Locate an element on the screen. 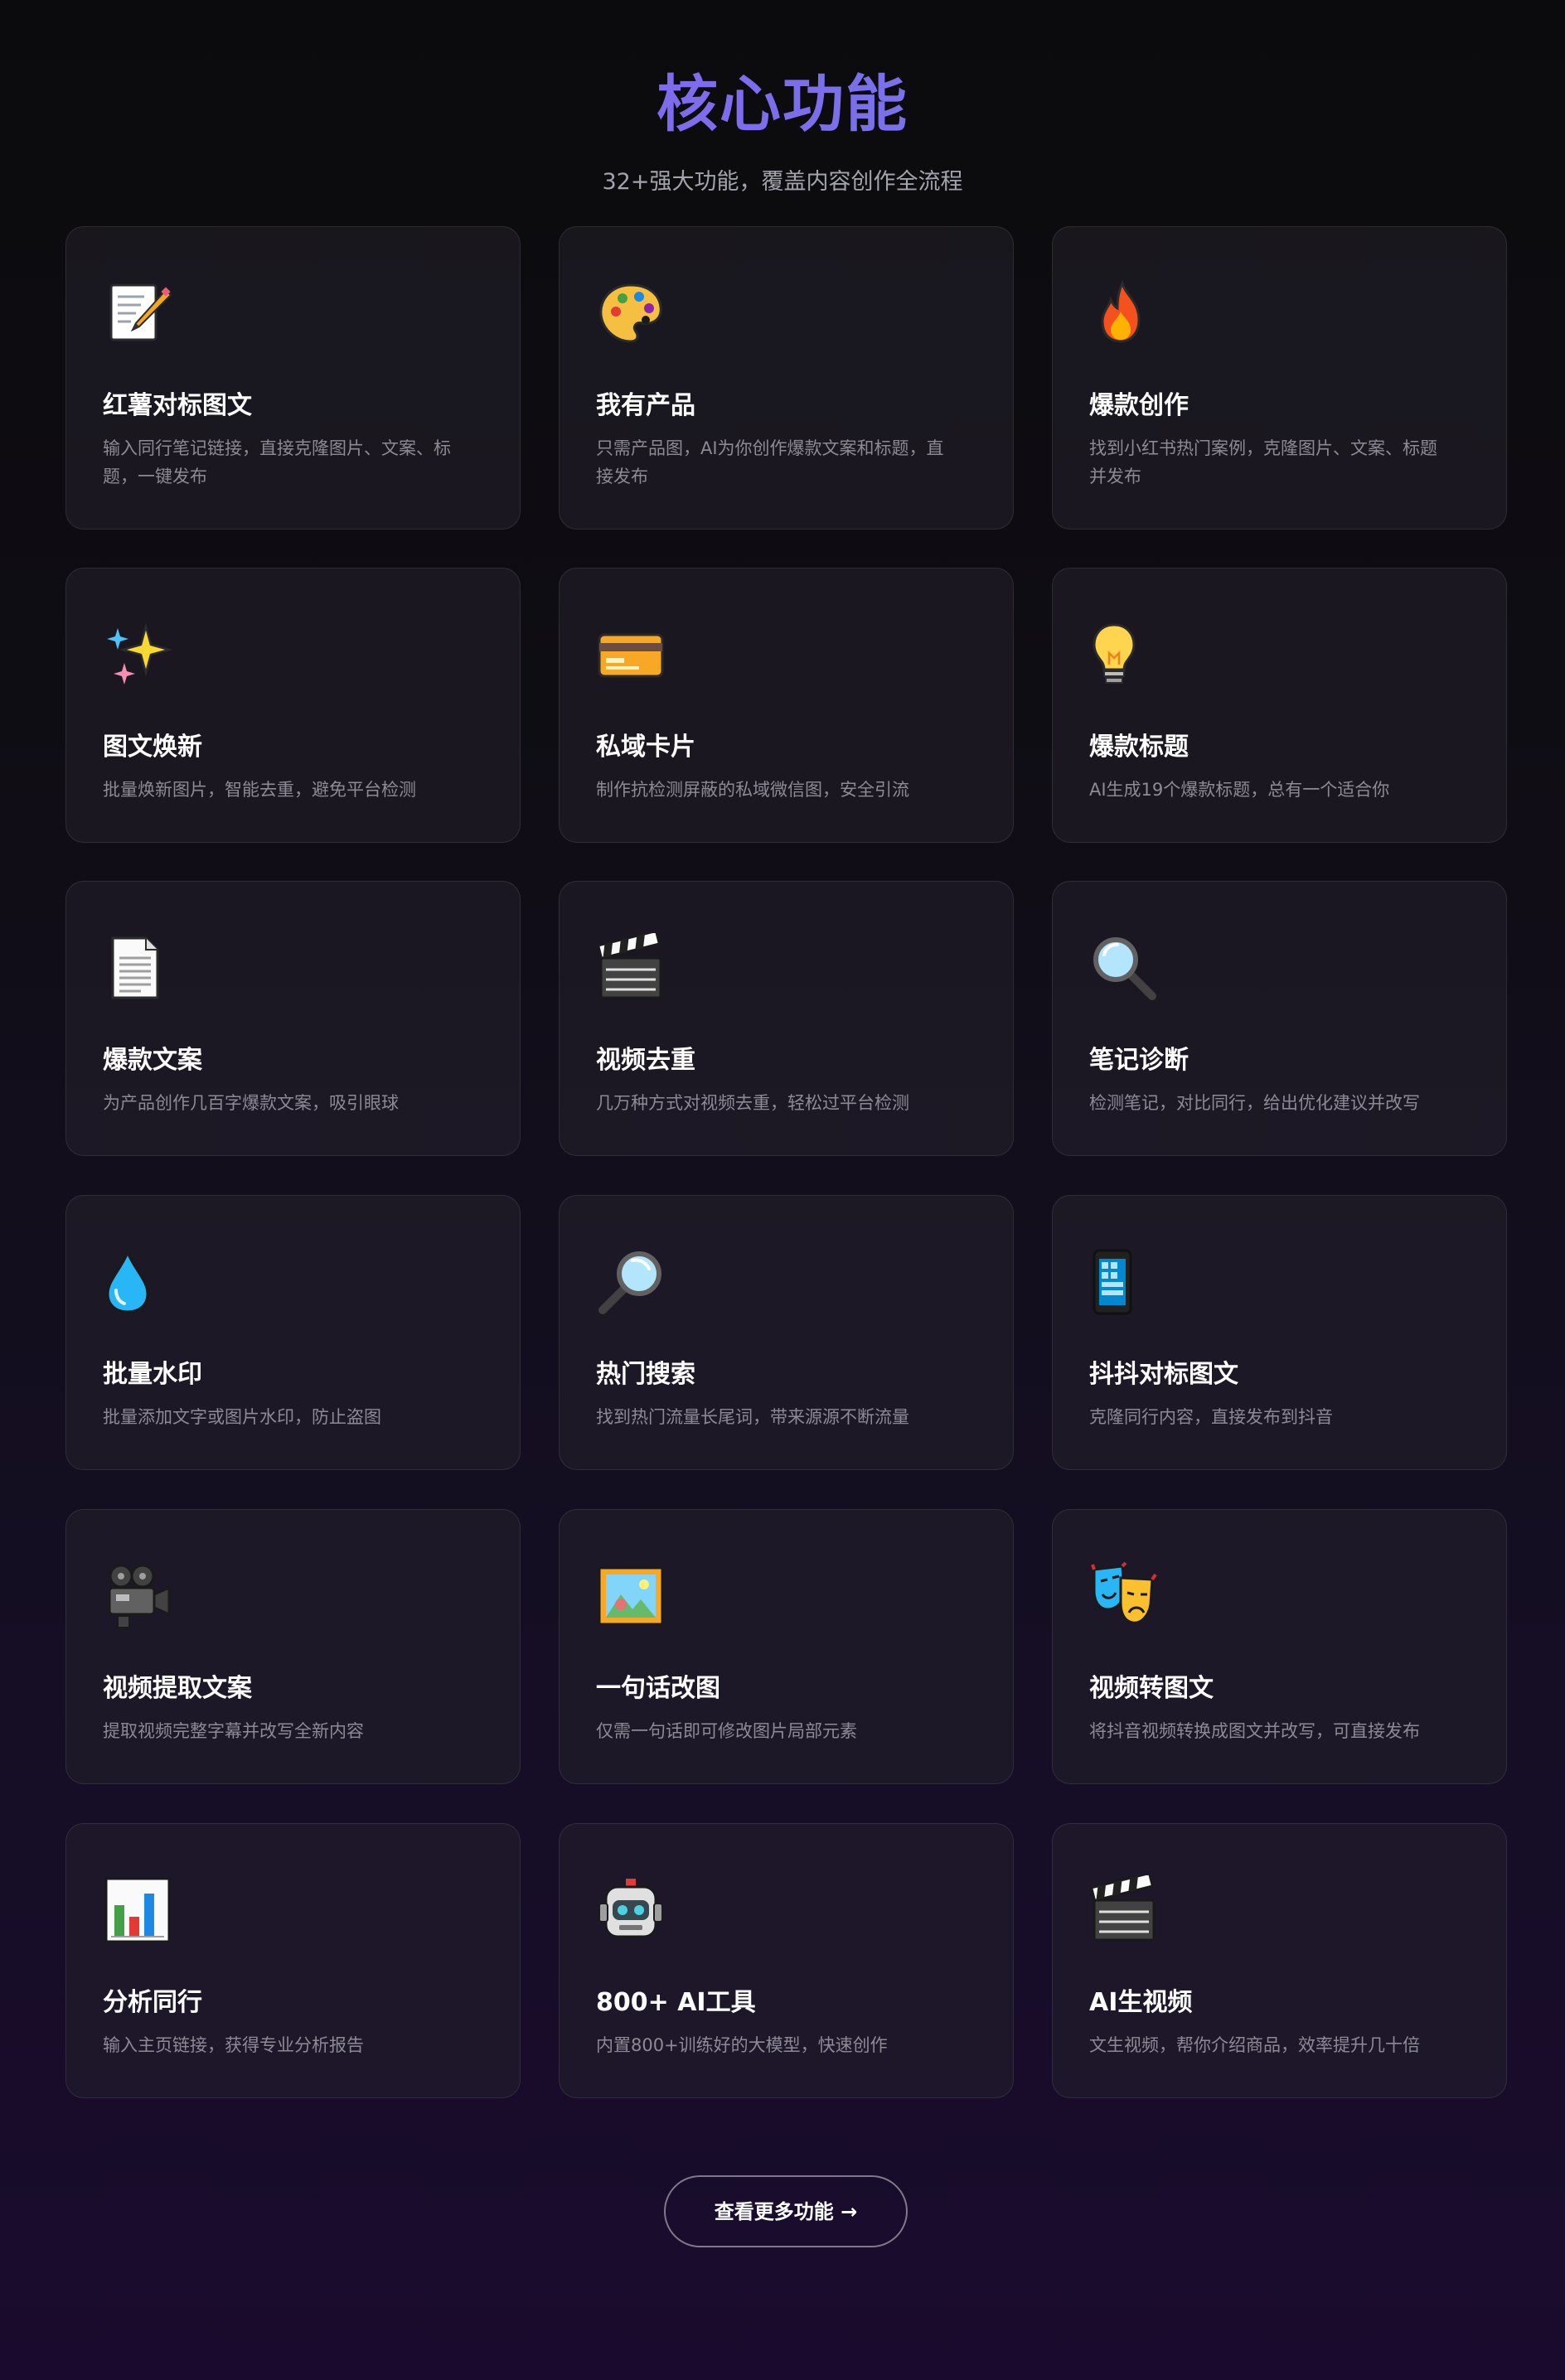  feature-title: 爆款文案 is located at coordinates (152, 1060).